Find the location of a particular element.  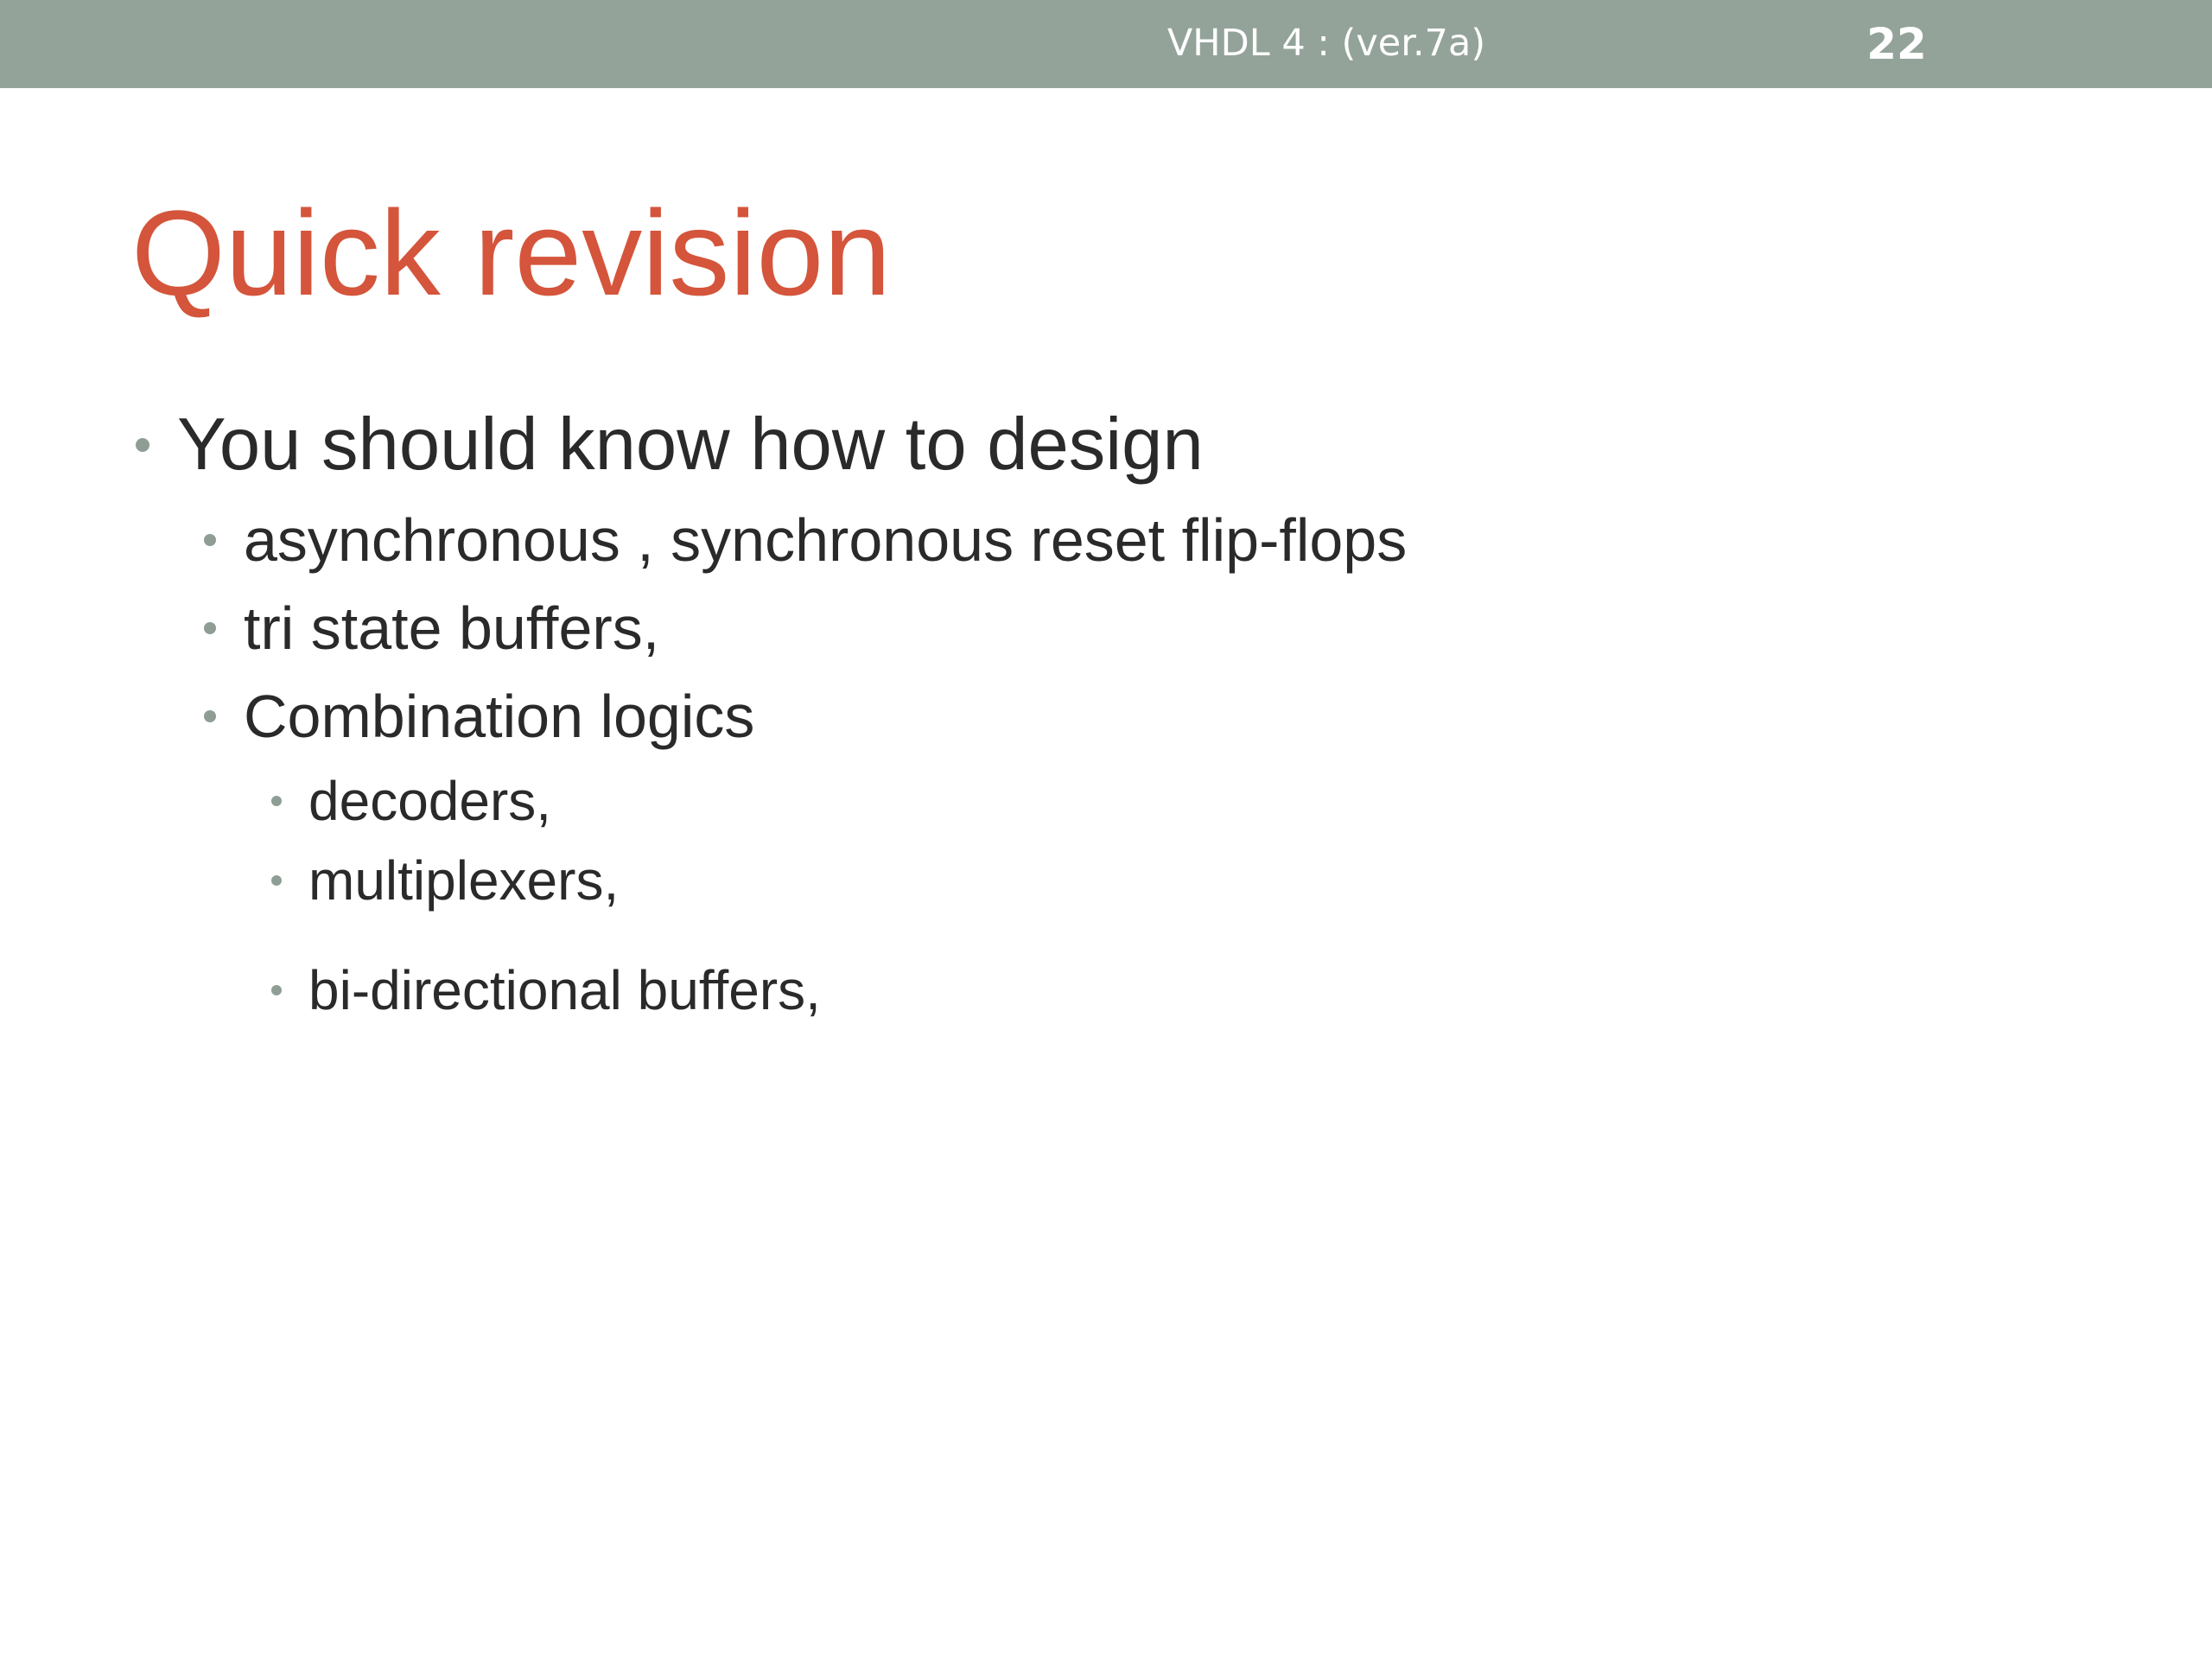

bullet-item-level3: bi-directional buffers, is located at coordinates (546, 990).